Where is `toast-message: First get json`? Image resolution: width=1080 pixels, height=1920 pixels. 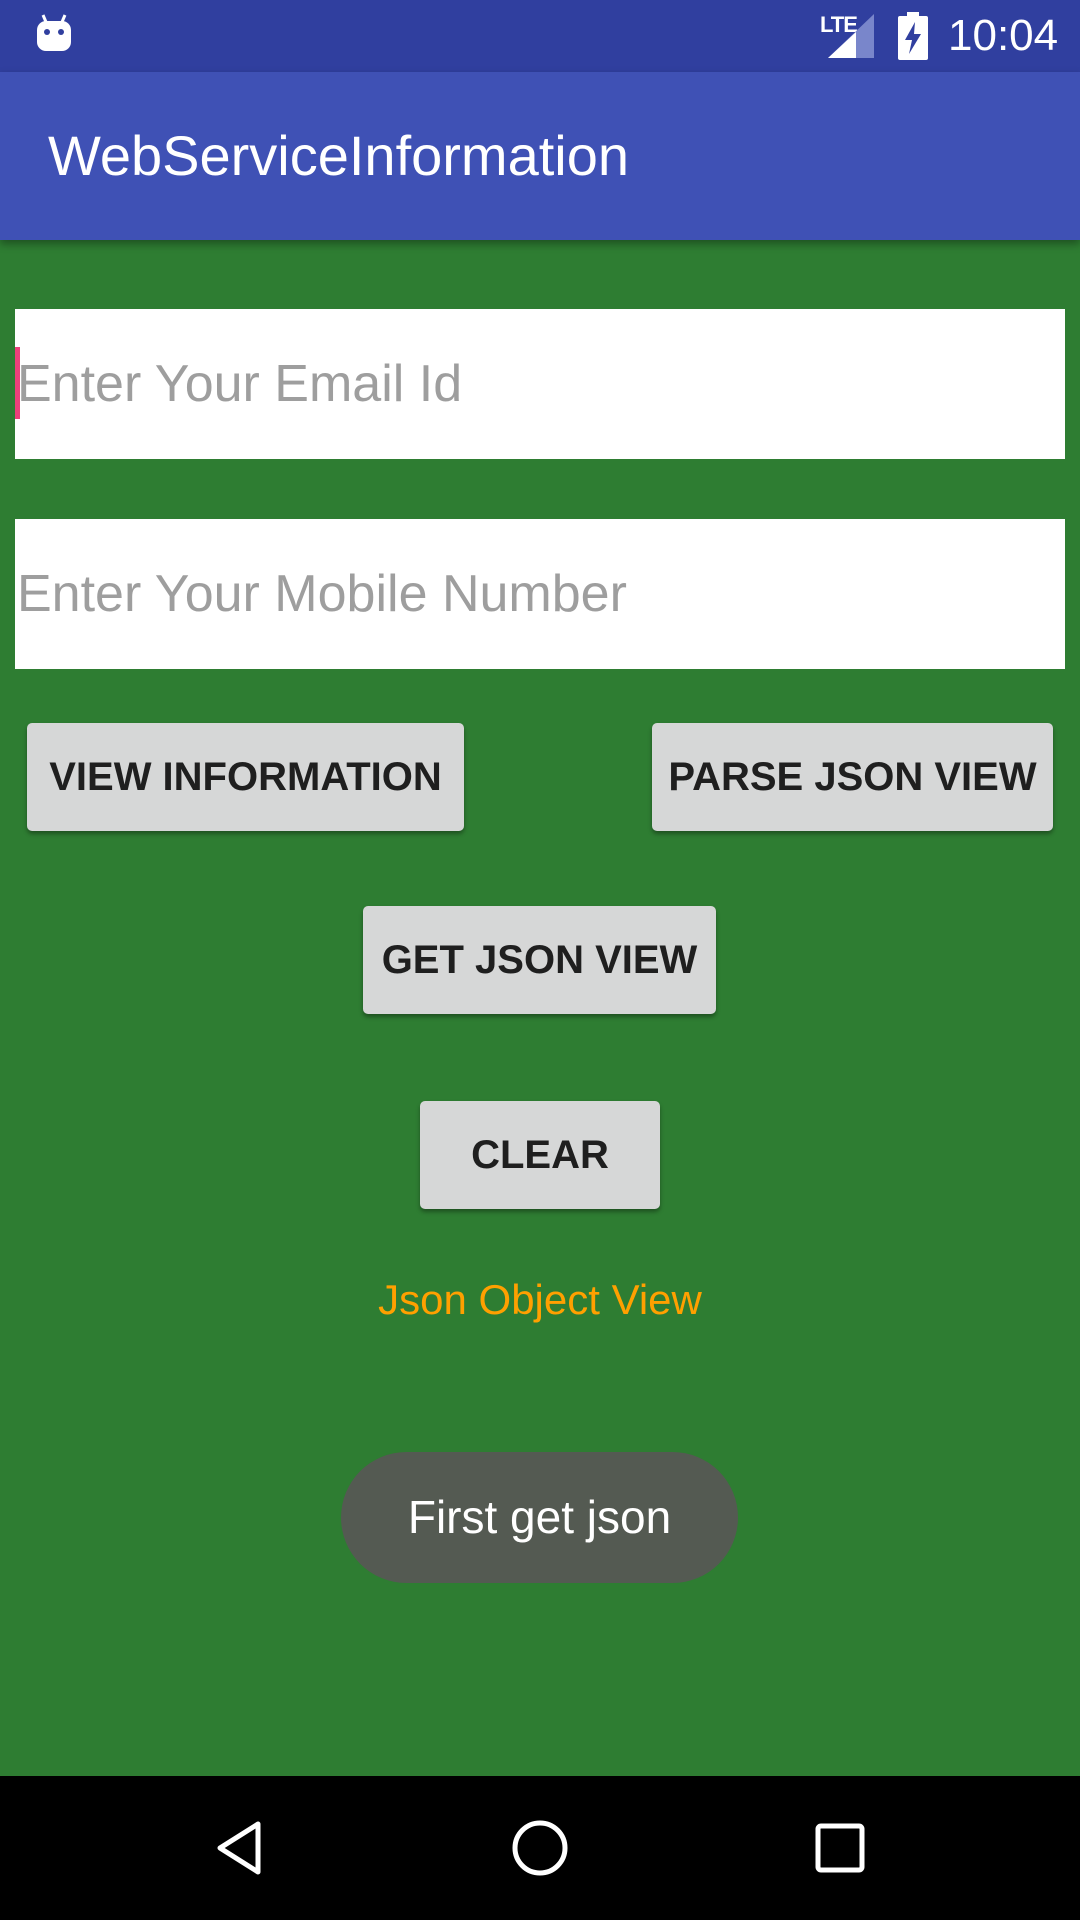 toast-message: First get json is located at coordinates (539, 1517).